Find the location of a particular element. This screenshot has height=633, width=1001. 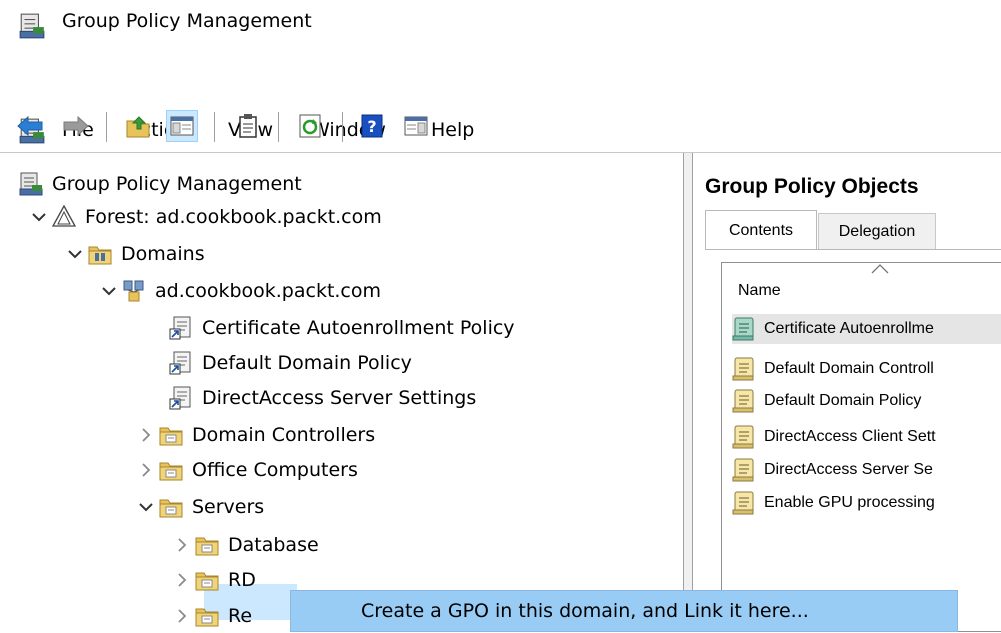

tree-gpo-link: Default Domain Policy is located at coordinates (290, 363).